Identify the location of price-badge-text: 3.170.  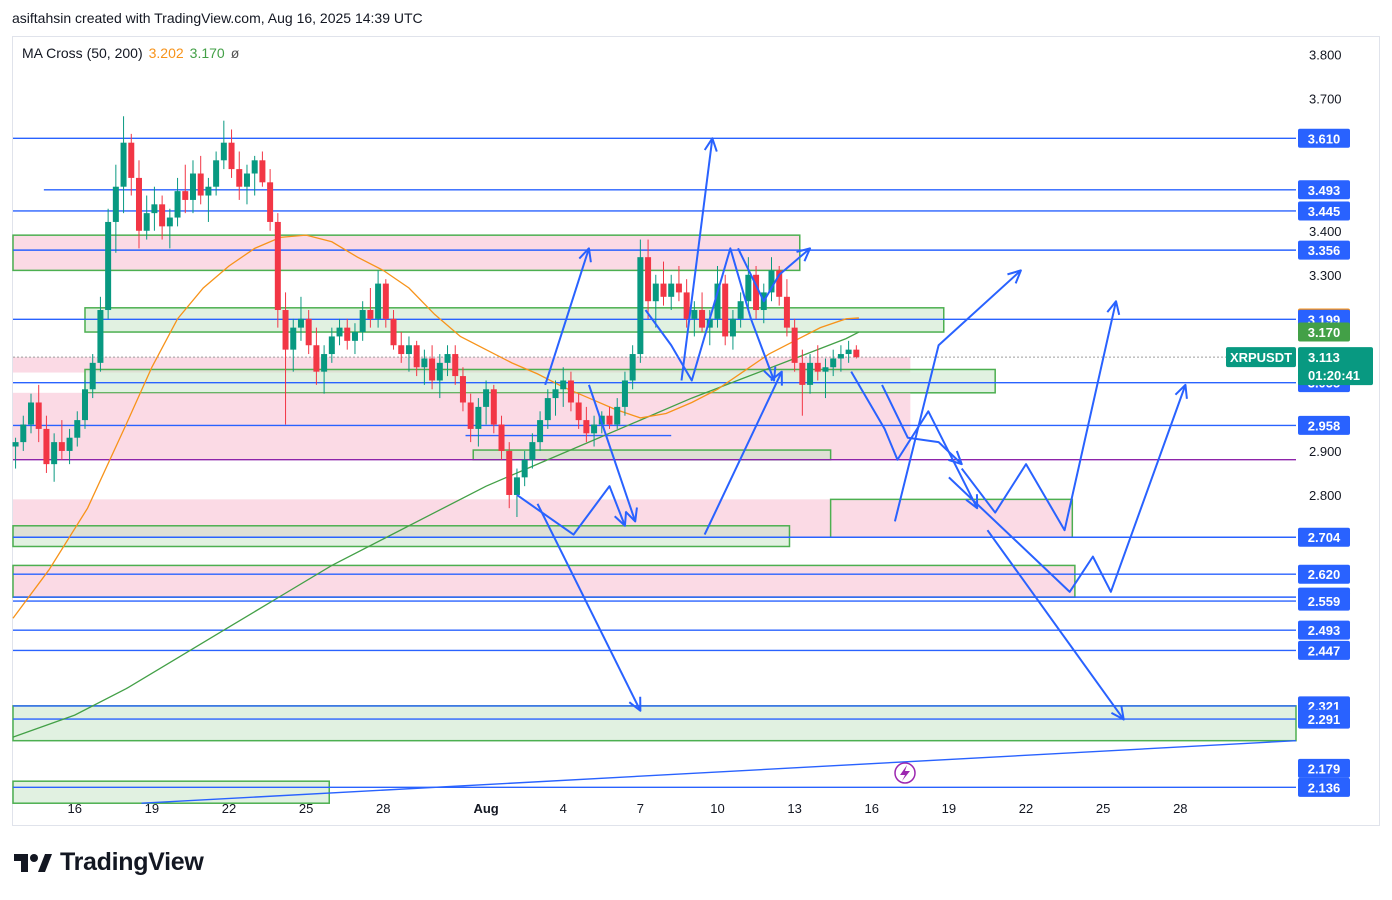
(1324, 332).